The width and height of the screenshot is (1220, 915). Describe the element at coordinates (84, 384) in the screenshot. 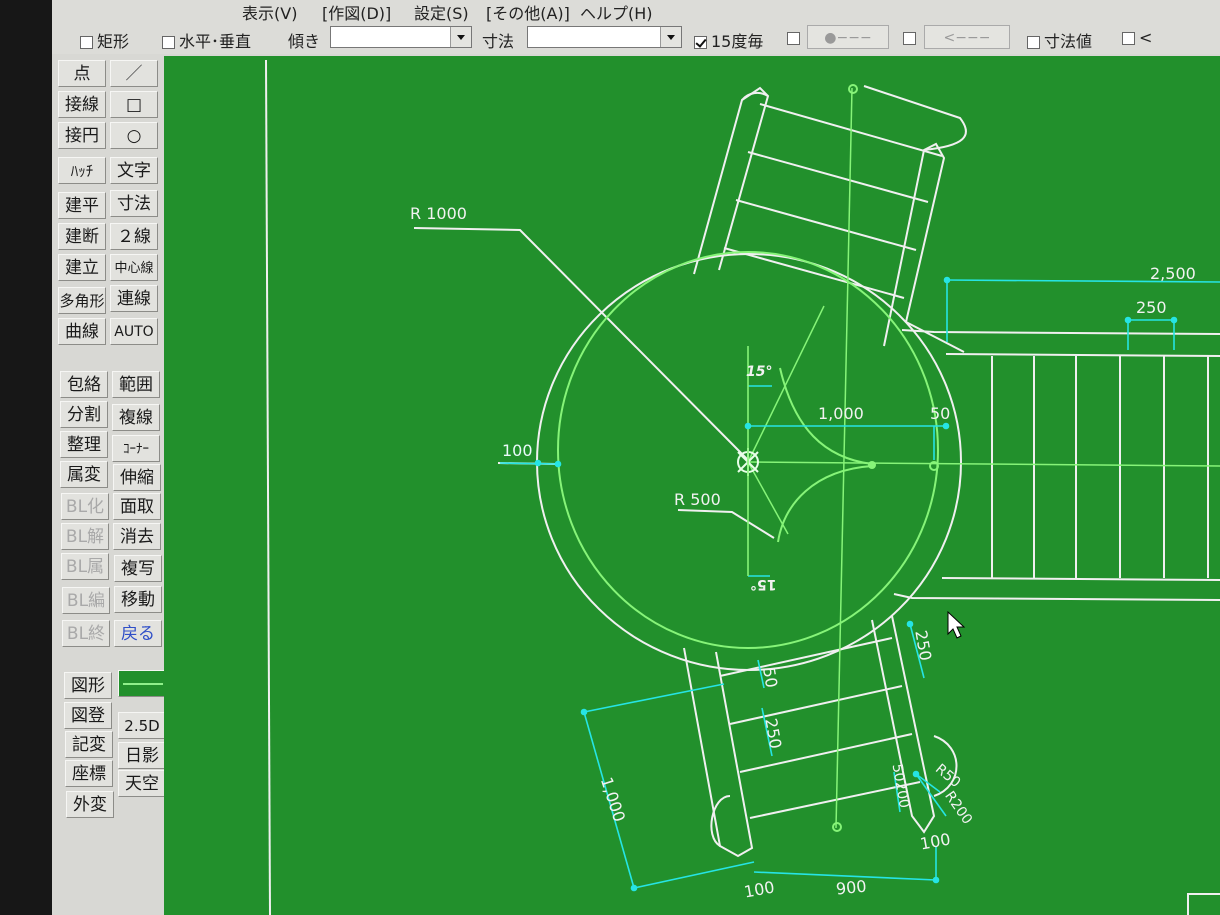

I see `tool-envelope: 包絡` at that location.